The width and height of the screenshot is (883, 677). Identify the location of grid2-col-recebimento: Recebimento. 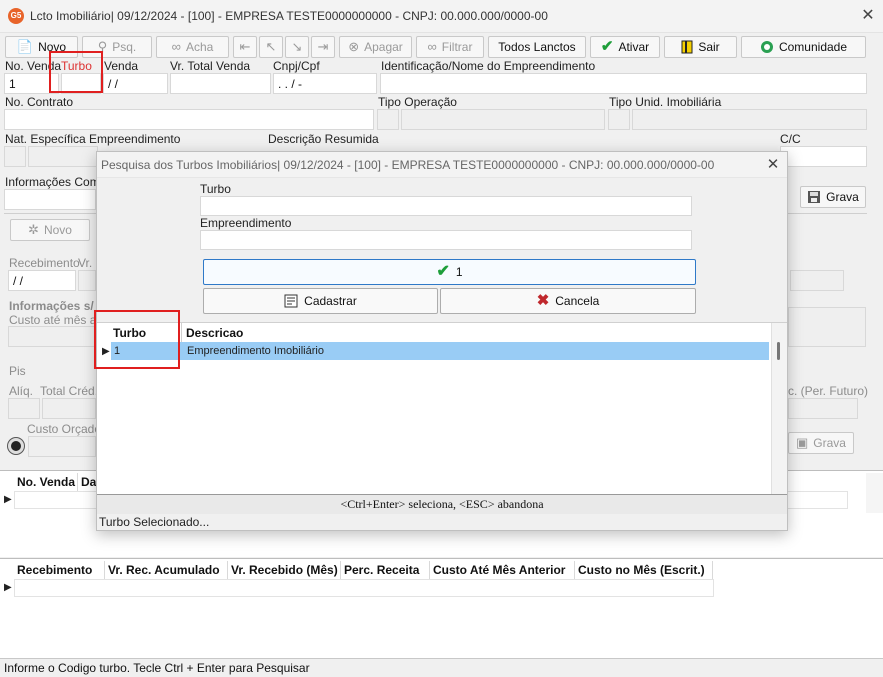
(59, 570).